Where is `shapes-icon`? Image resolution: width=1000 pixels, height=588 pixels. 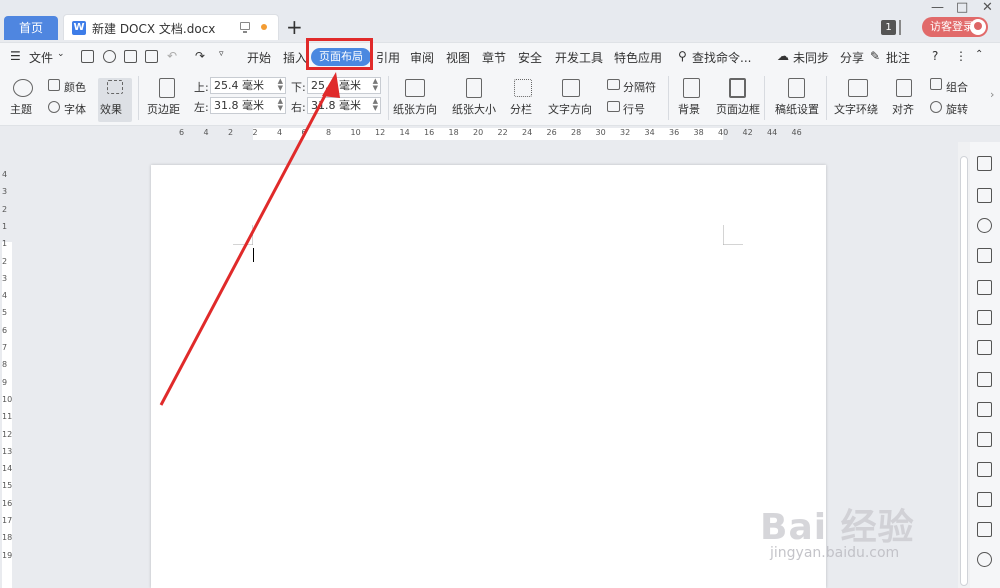
shapes-icon is located at coordinates (984, 225).